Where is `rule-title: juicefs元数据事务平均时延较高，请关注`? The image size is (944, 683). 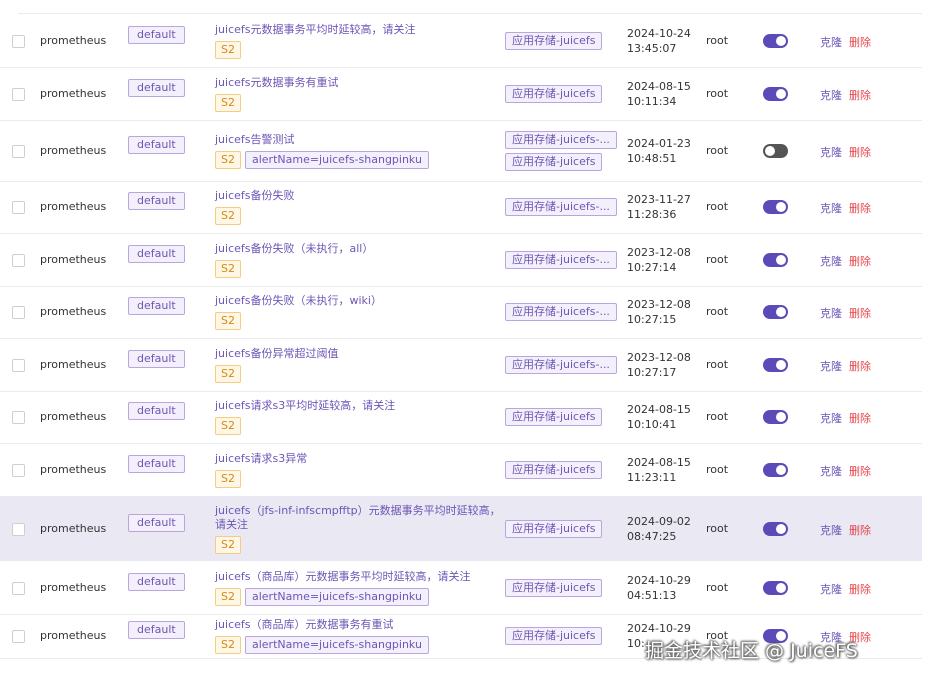
rule-title: juicefs元数据事务平均时延较高，请关注 is located at coordinates (315, 30).